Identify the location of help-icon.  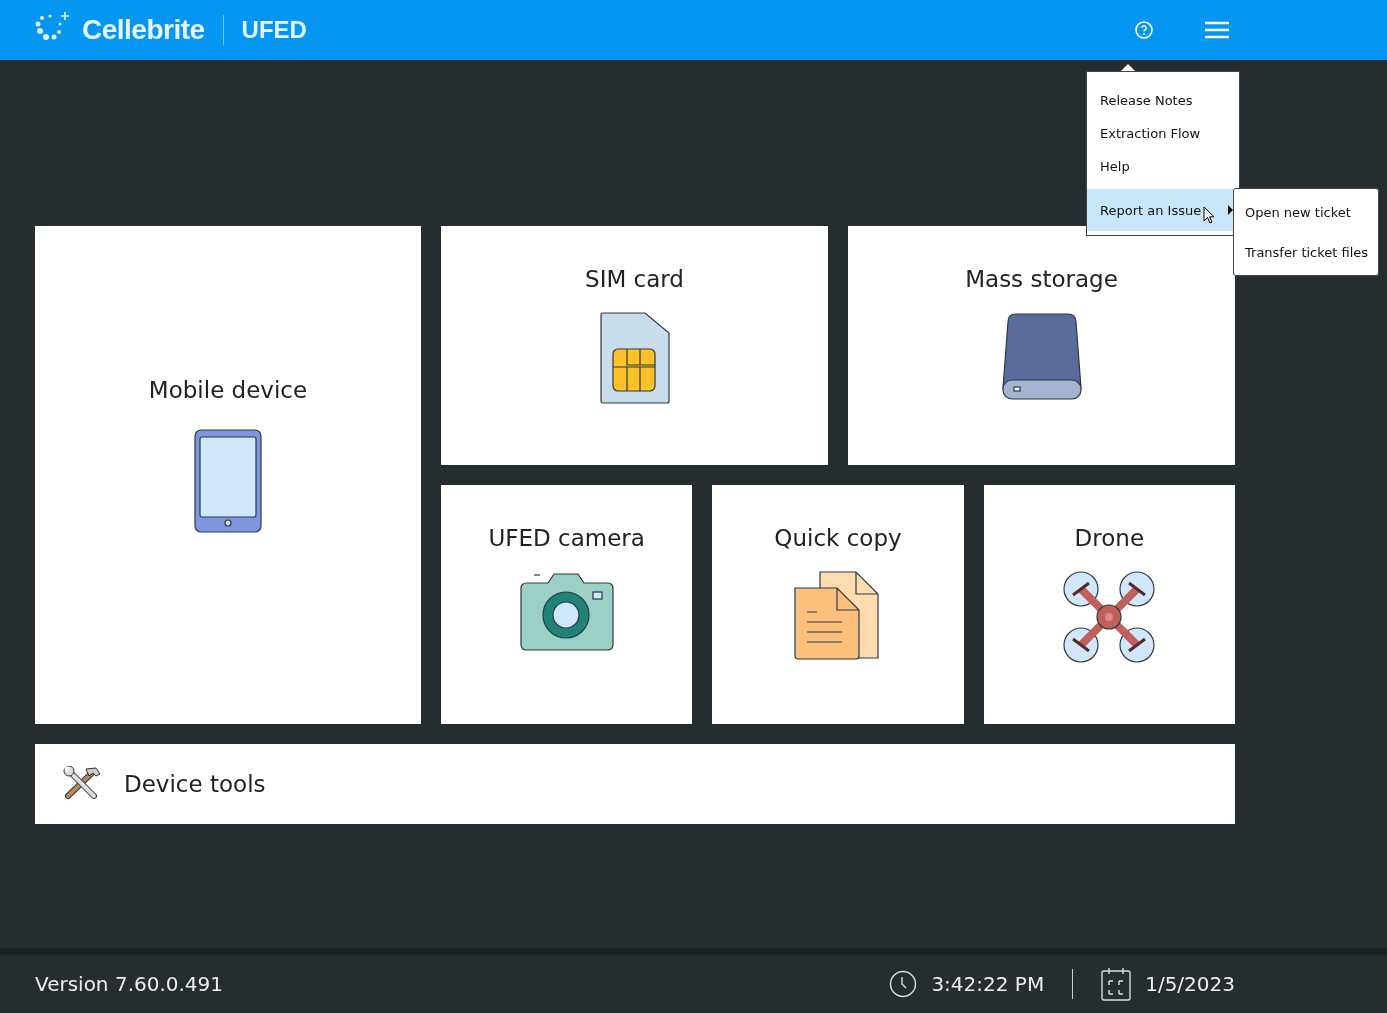
(1144, 30).